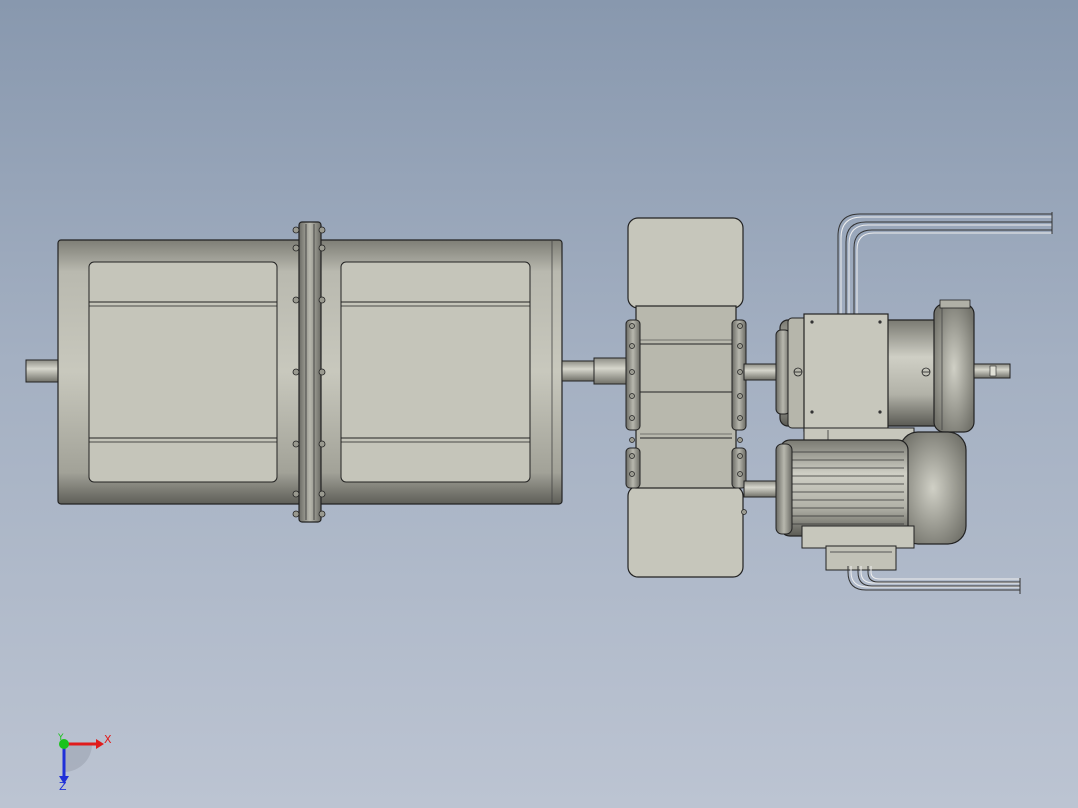 This screenshot has width=1078, height=808. Describe the element at coordinates (100, 744) in the screenshot. I see `x-axis-arrowhead` at that location.